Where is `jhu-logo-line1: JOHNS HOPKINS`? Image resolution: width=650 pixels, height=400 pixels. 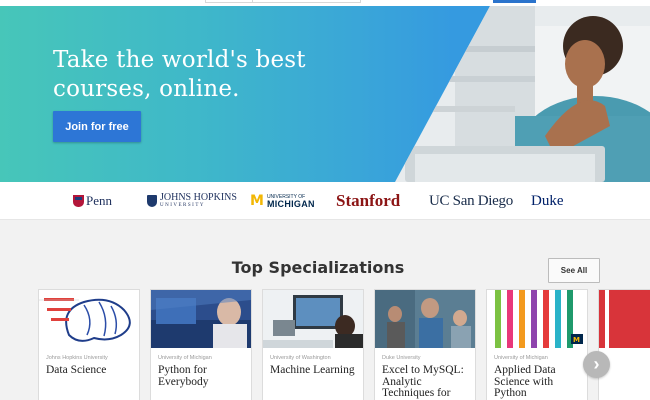
jhu-logo-line1: JOHNS HOPKINS is located at coordinates (198, 197).